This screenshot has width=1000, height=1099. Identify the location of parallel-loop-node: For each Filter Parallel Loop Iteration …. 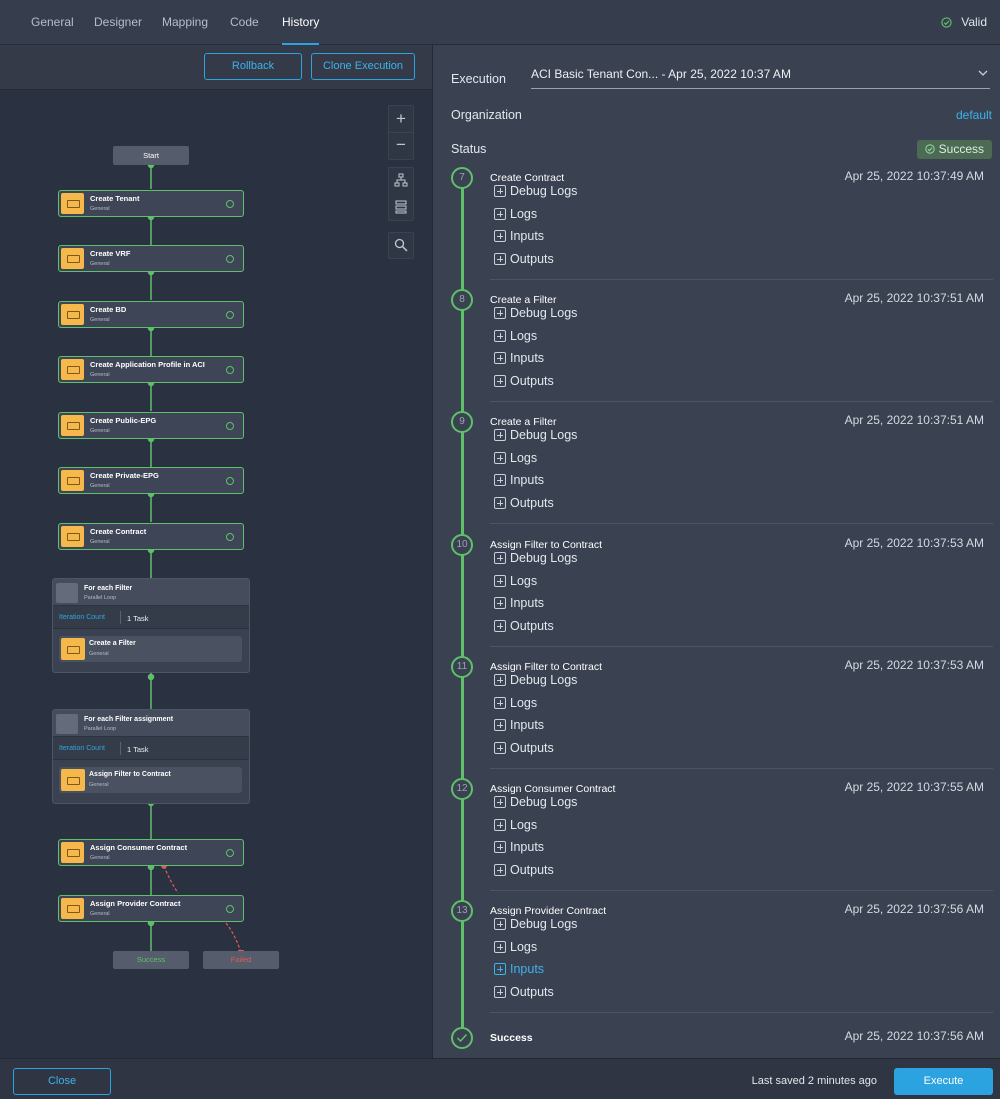
(151, 625).